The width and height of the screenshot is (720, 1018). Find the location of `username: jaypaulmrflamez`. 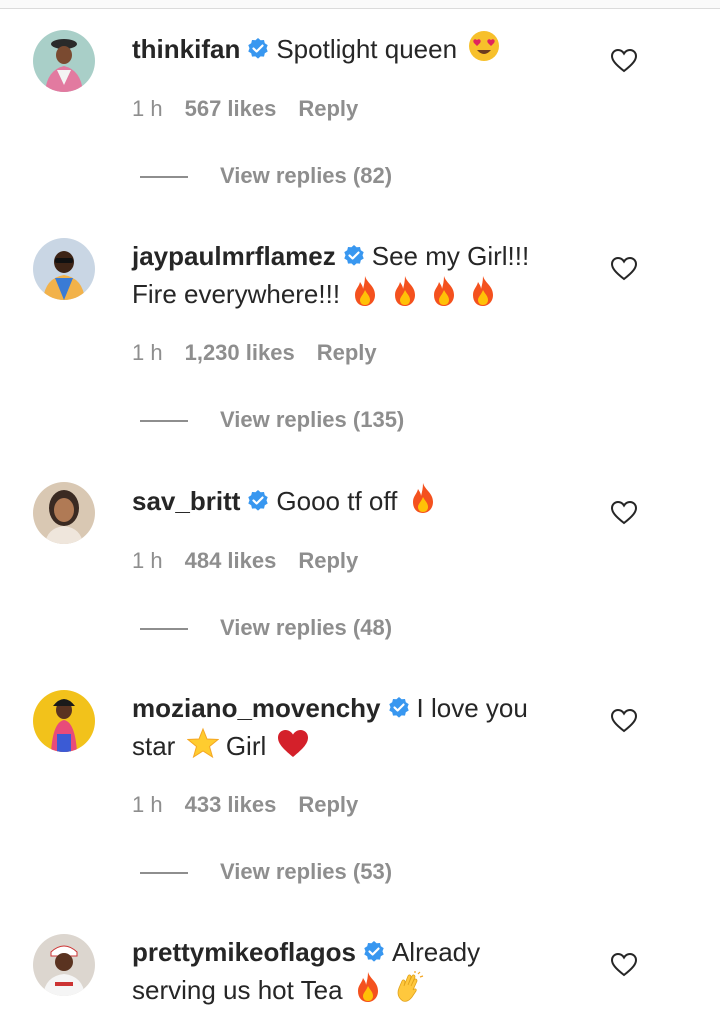

username: jaypaulmrflamez is located at coordinates (234, 256).